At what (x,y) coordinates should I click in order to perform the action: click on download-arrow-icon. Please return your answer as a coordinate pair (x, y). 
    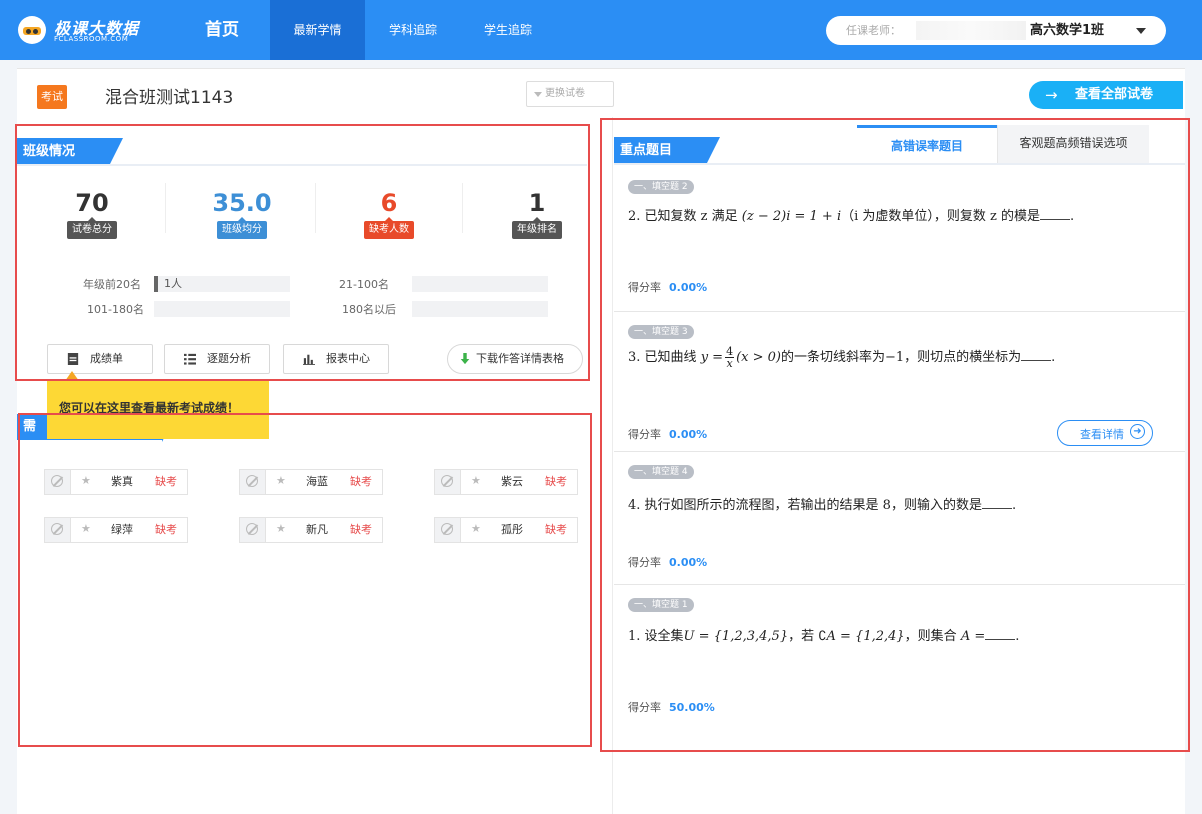
    Looking at the image, I should click on (465, 359).